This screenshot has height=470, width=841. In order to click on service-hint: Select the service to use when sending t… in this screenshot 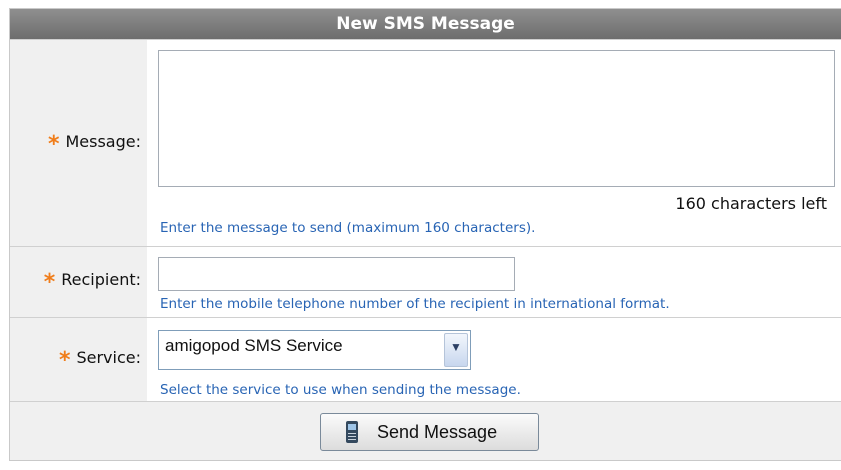, I will do `click(340, 390)`.